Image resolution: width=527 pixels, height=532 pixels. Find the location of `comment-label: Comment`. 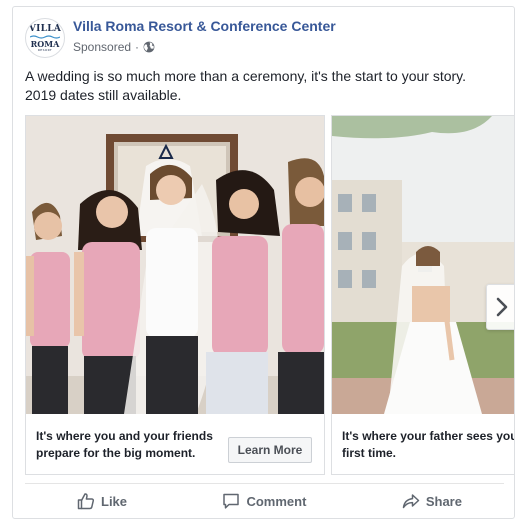

comment-label: Comment is located at coordinates (276, 501).